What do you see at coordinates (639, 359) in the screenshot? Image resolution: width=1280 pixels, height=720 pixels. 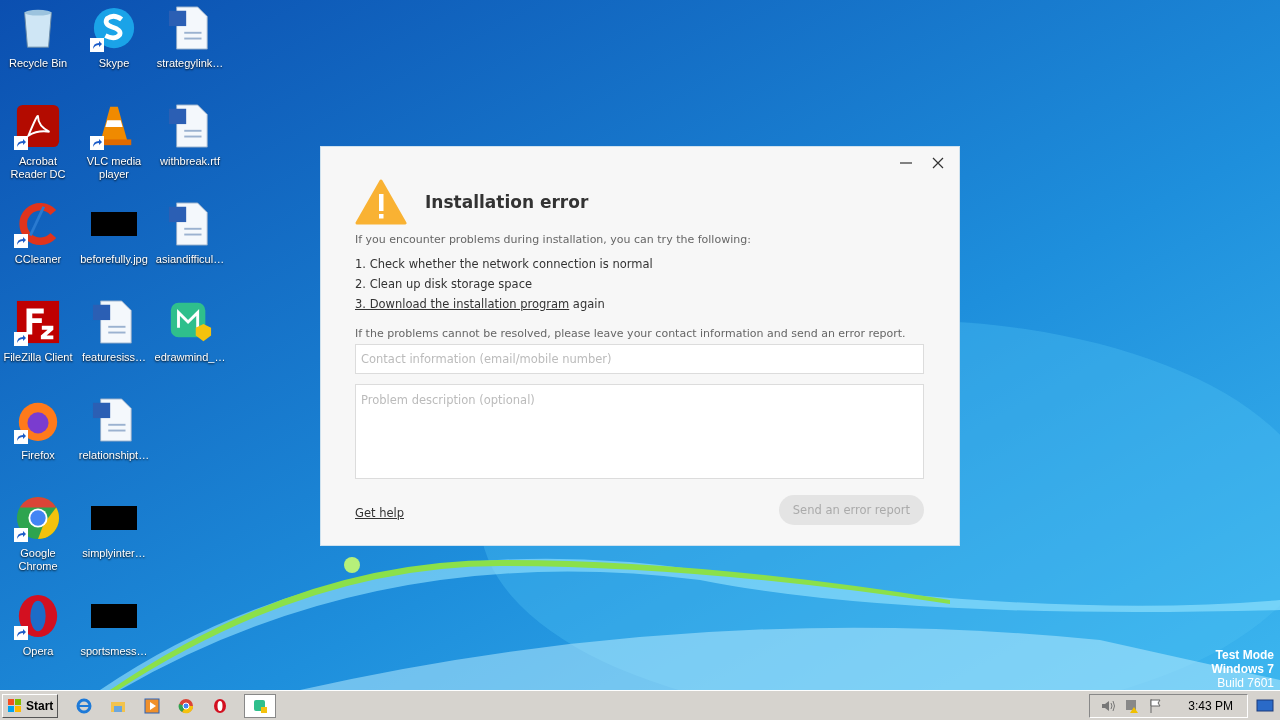 I see `contact-field: Contact information (email/mobile number)` at bounding box center [639, 359].